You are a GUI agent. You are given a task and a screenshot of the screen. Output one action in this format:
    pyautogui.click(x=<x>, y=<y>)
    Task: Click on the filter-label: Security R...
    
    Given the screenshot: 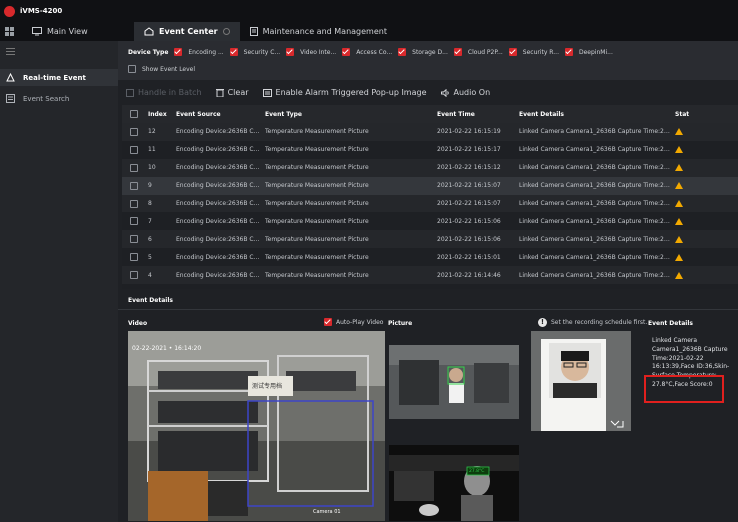 What is the action you would take?
    pyautogui.click(x=540, y=52)
    